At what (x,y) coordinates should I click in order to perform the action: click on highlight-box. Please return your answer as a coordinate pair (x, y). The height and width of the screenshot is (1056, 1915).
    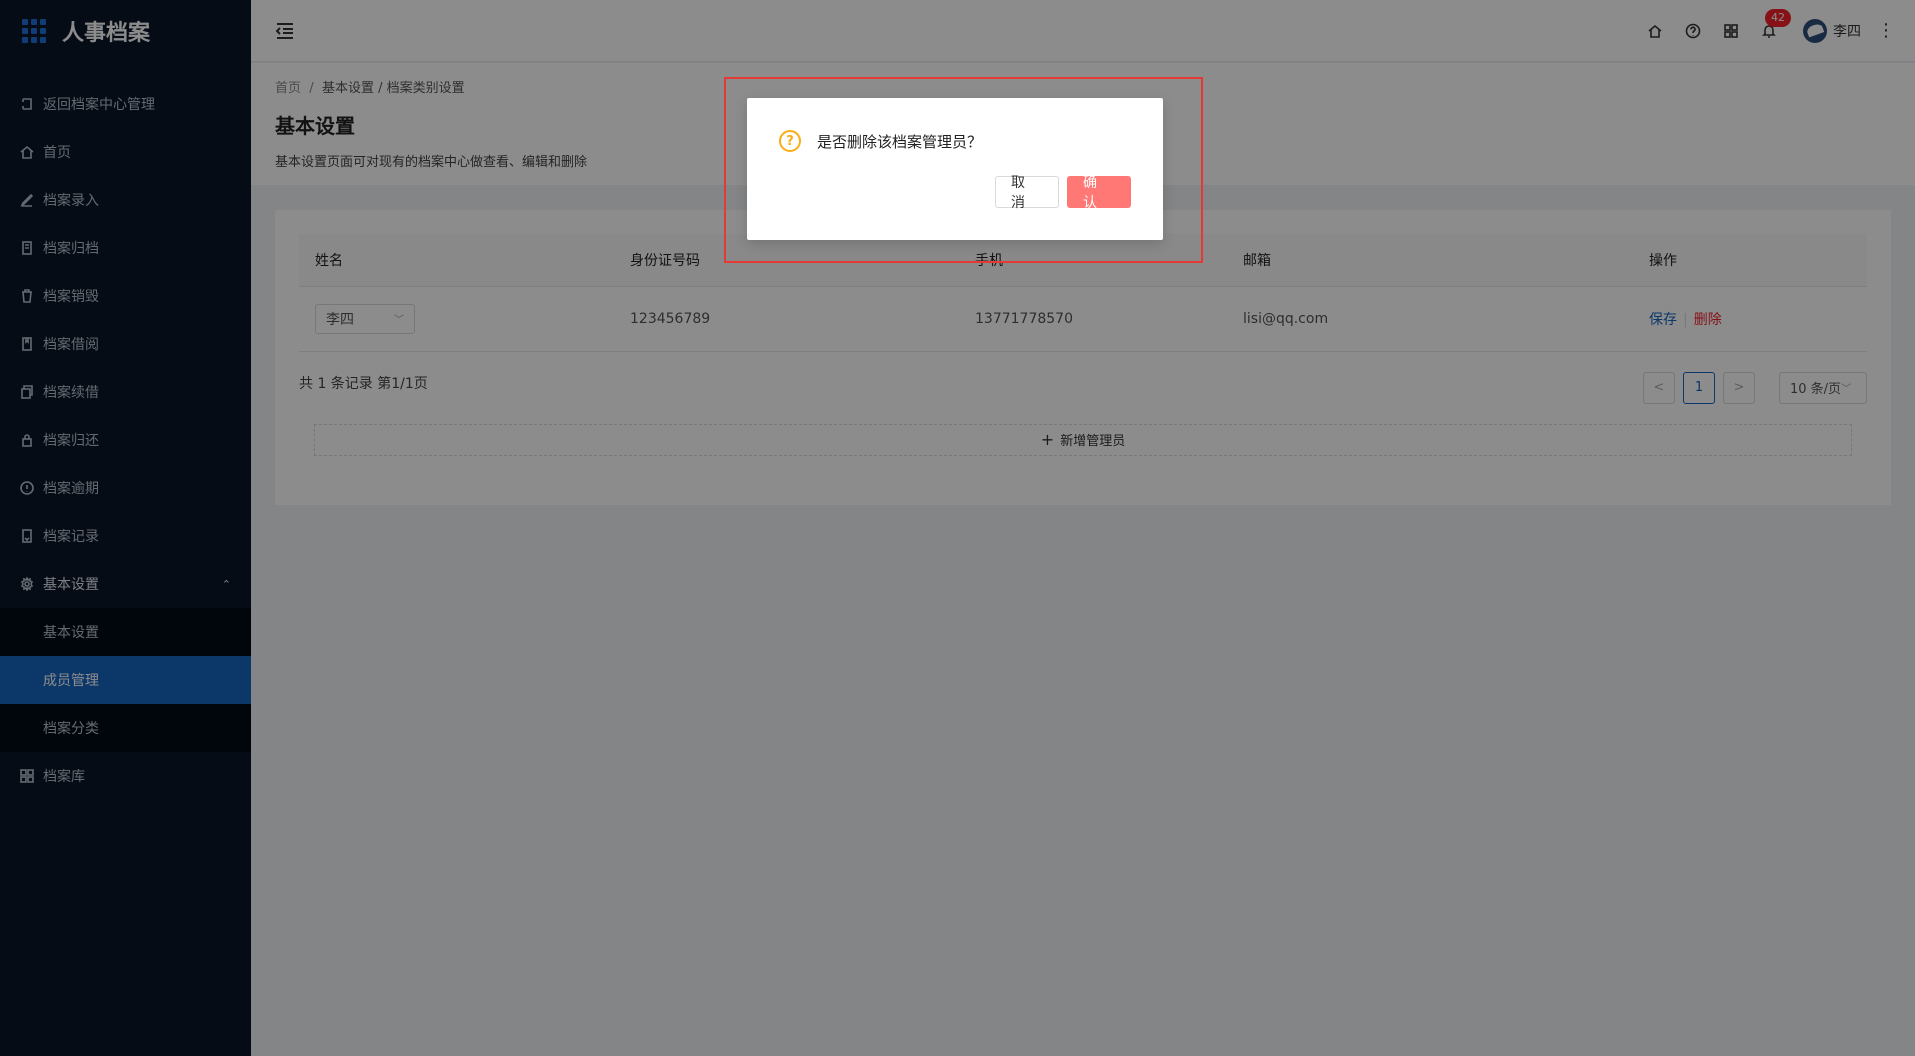
    Looking at the image, I should click on (963, 170).